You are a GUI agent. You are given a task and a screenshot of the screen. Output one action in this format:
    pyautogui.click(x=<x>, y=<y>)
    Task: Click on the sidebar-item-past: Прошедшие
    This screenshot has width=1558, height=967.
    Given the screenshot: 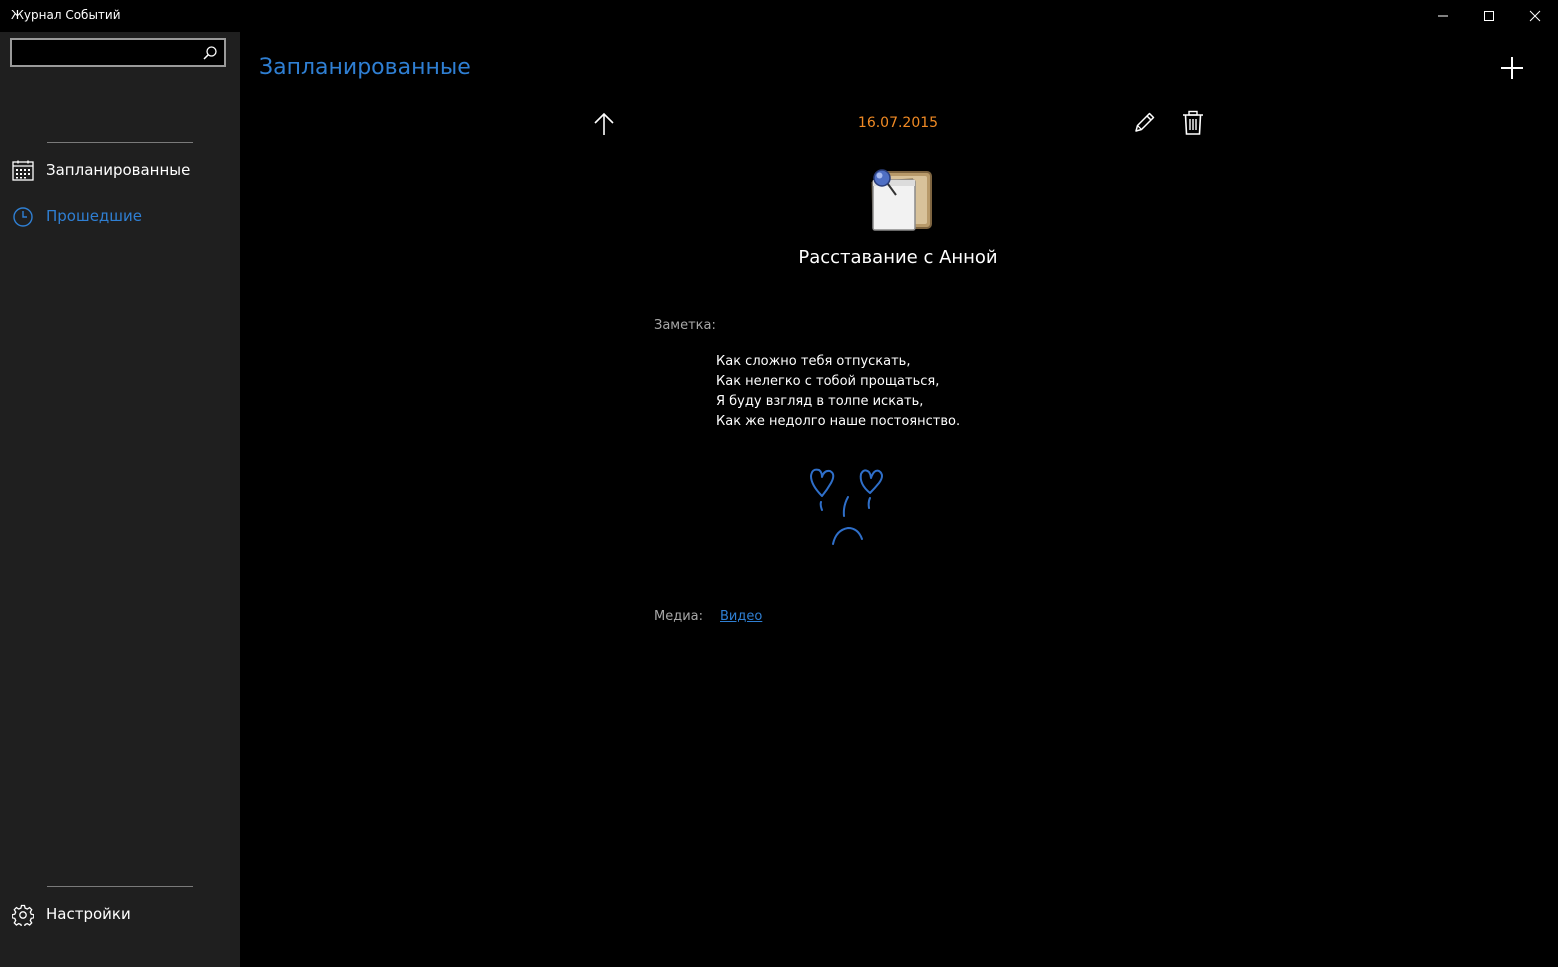 What is the action you would take?
    pyautogui.click(x=120, y=216)
    